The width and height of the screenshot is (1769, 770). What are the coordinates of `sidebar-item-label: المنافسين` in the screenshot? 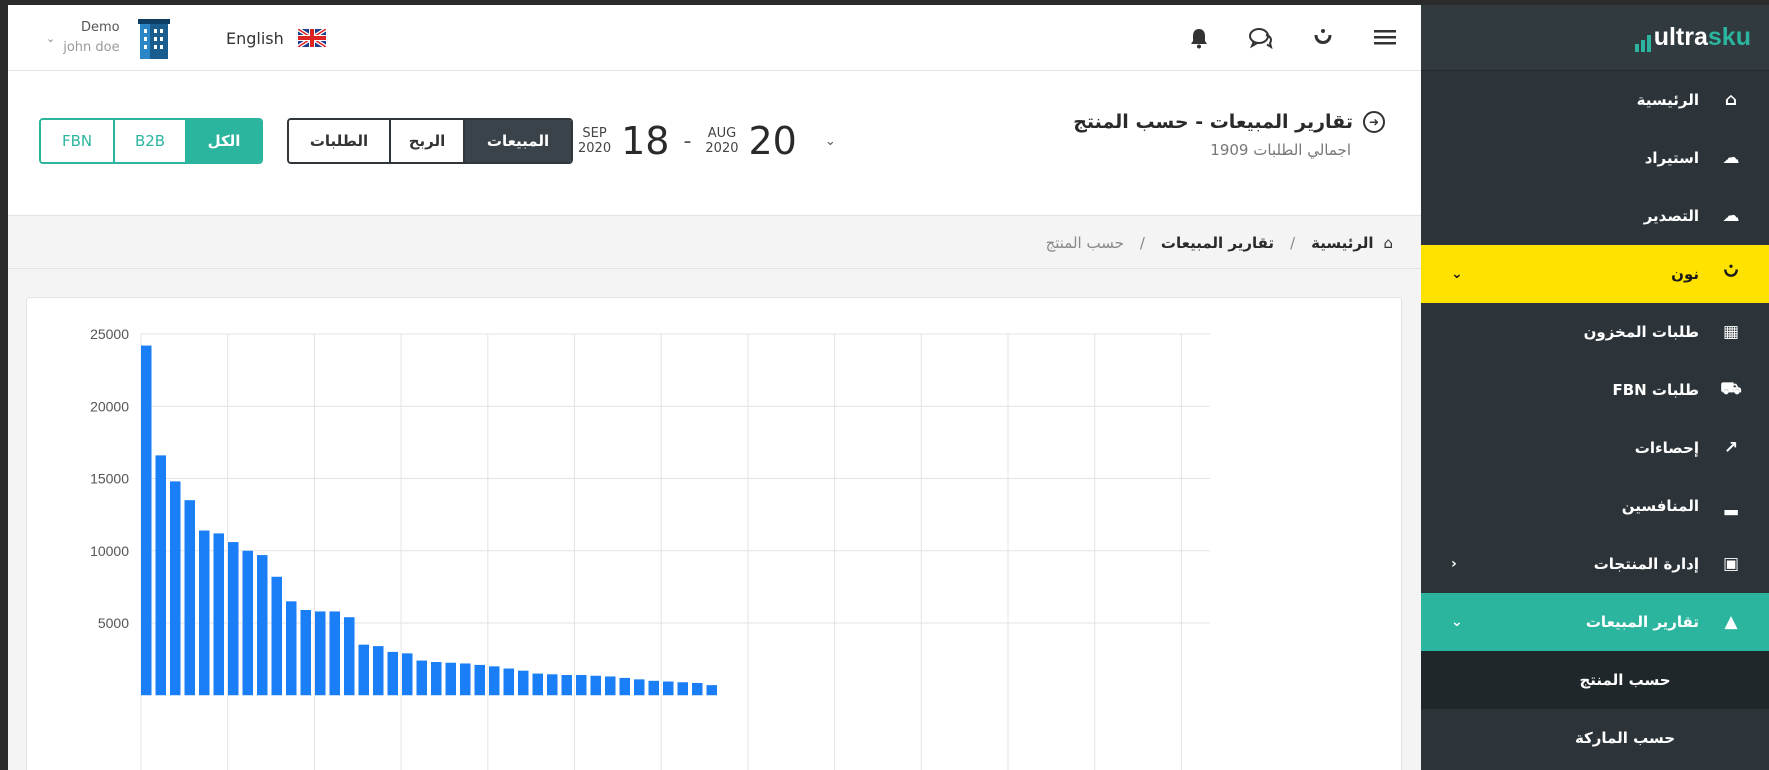 It's located at (1660, 506).